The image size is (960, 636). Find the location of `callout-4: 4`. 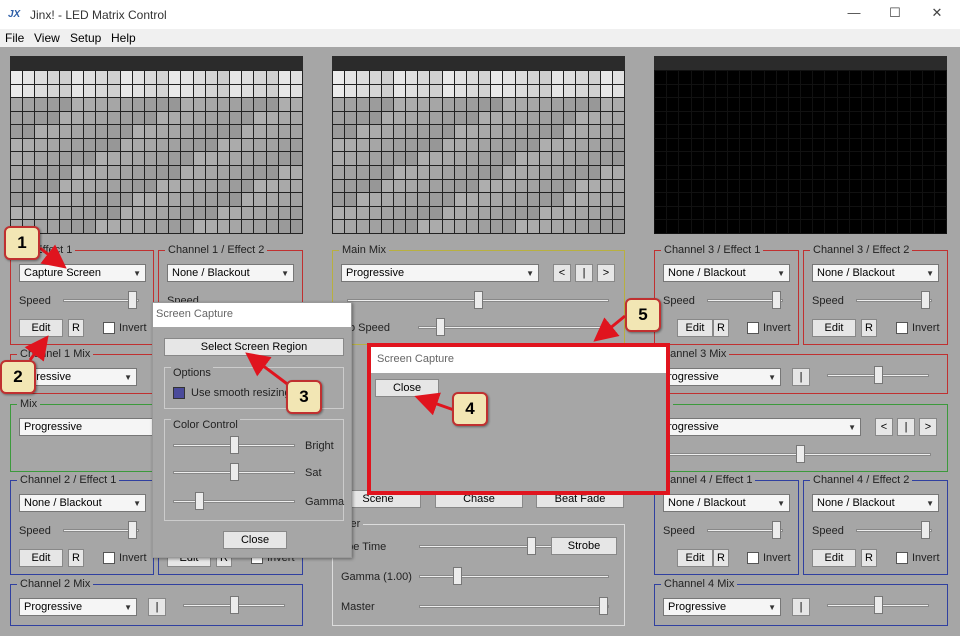

callout-4: 4 is located at coordinates (470, 409).